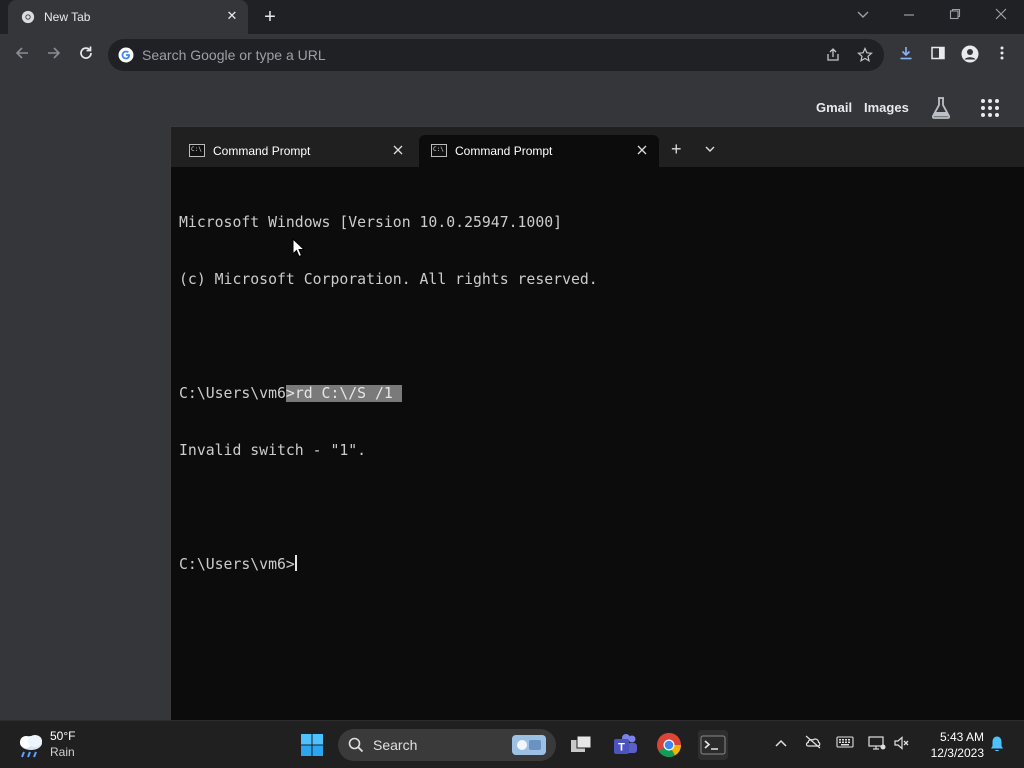 The width and height of the screenshot is (1024, 768). Describe the element at coordinates (28, 17) in the screenshot. I see `chrome-favicon-icon` at that location.